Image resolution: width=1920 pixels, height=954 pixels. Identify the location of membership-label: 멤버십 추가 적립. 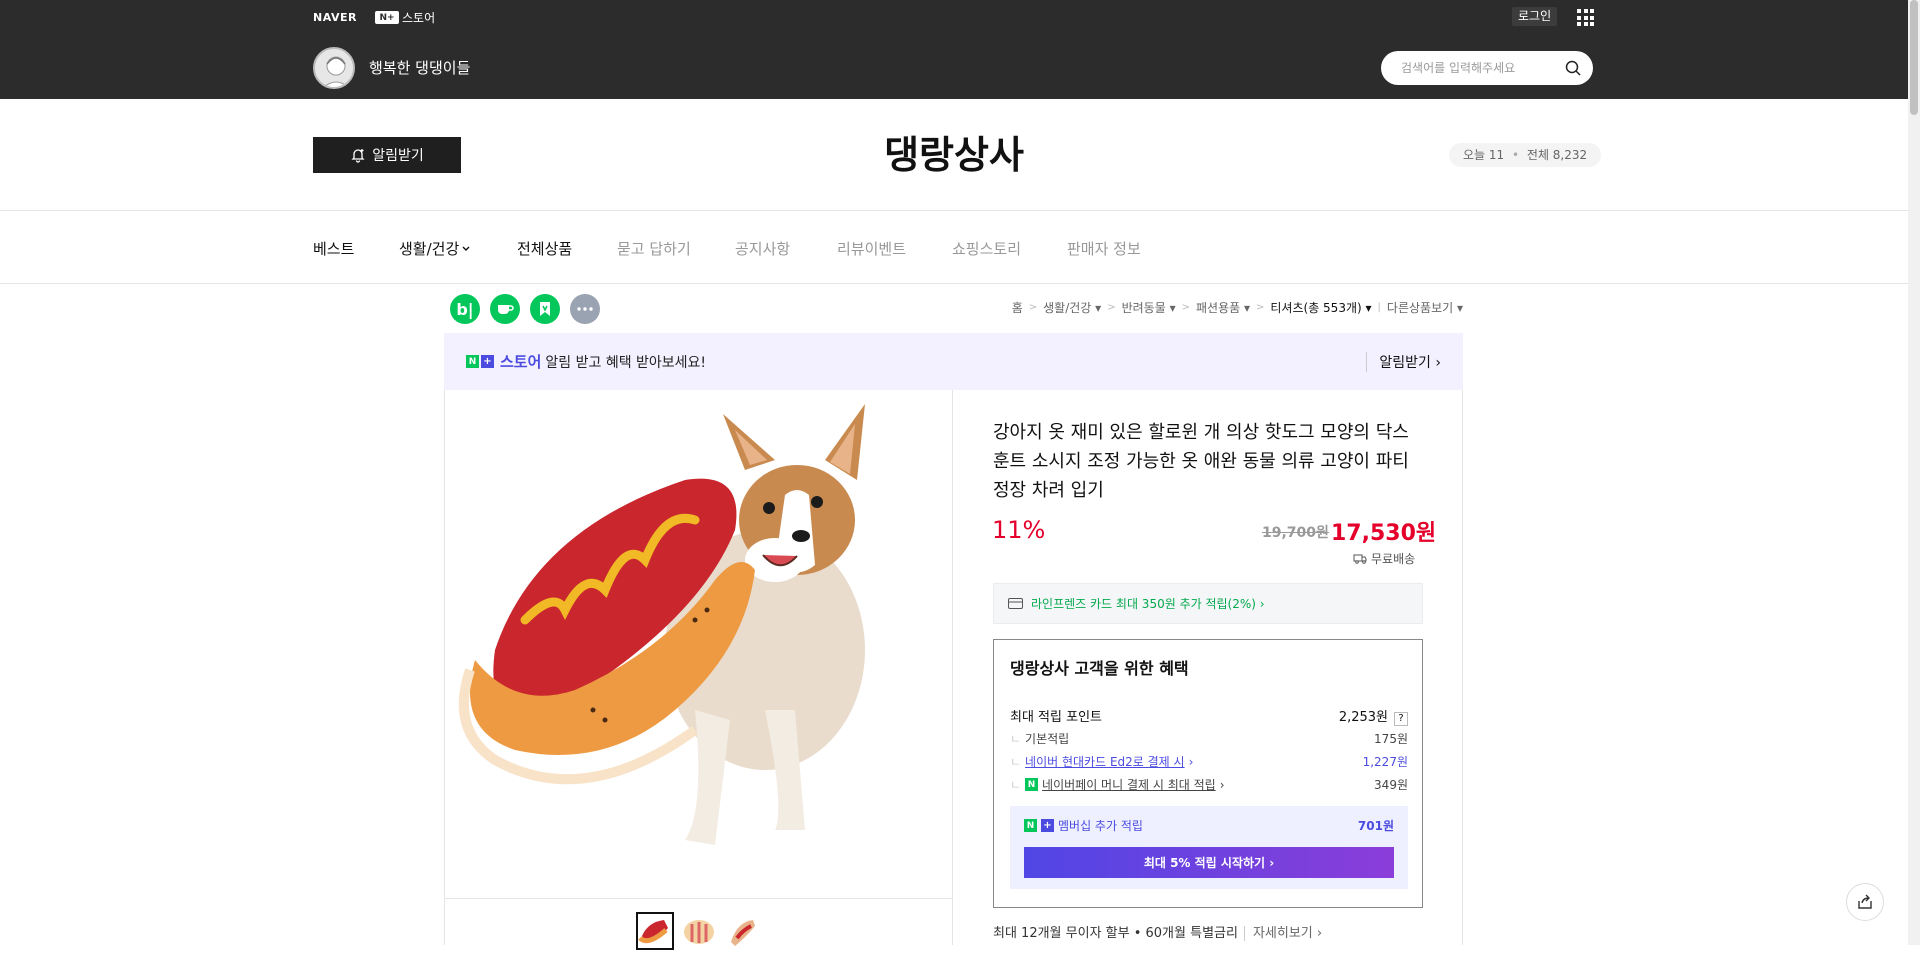
(1100, 826).